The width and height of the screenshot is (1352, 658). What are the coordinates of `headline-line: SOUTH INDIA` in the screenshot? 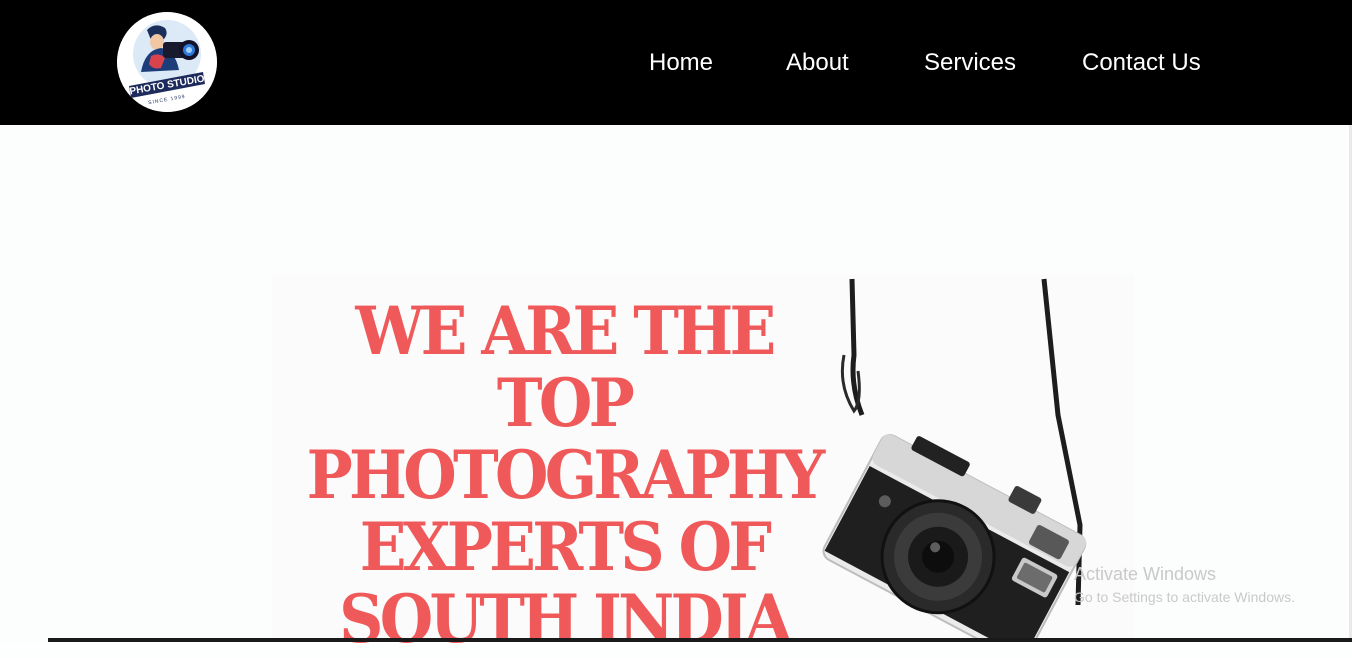 It's located at (566, 619).